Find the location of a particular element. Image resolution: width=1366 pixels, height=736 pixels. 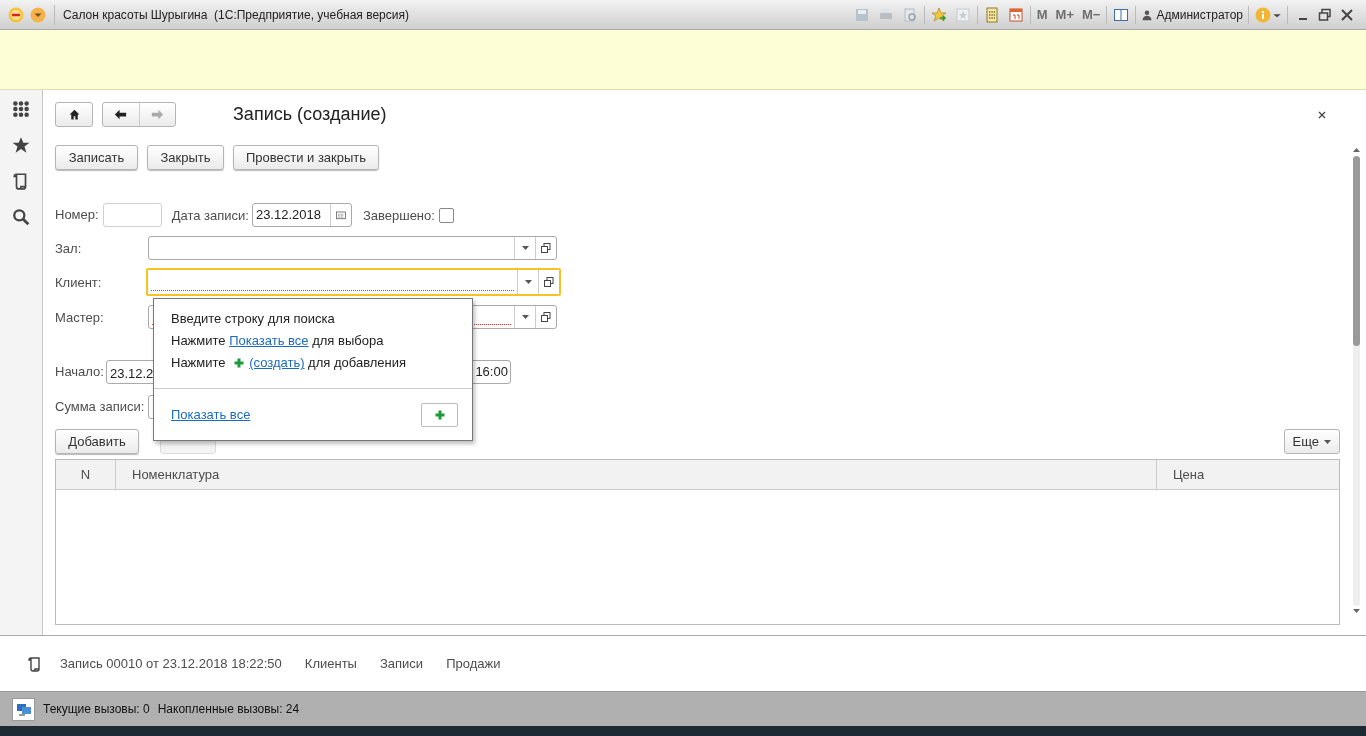

date-field: 23.12.2018 is located at coordinates (301, 215).